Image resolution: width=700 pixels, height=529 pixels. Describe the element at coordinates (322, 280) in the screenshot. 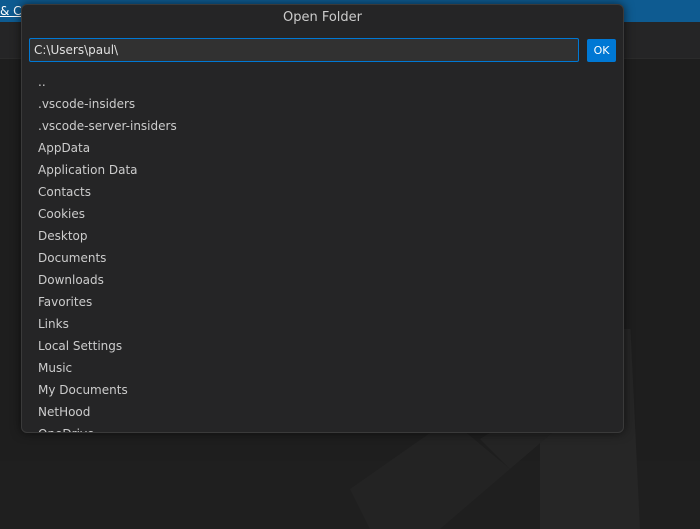

I see `folder-list-item: Downloads` at that location.